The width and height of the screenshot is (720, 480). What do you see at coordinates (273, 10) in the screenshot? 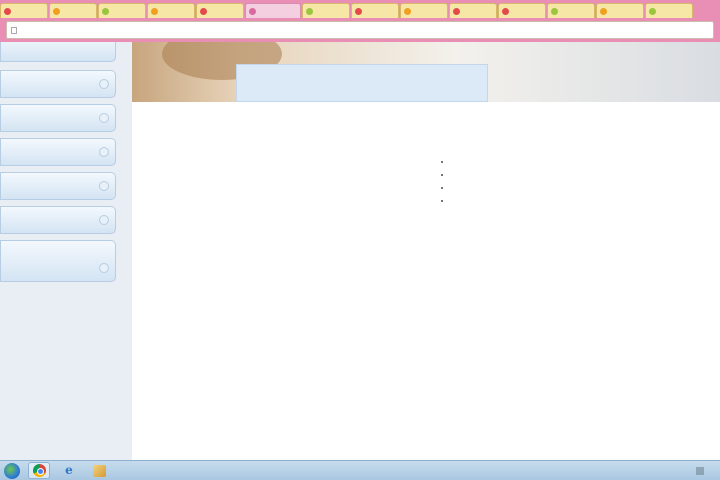
I see `browser-tab-active` at bounding box center [273, 10].